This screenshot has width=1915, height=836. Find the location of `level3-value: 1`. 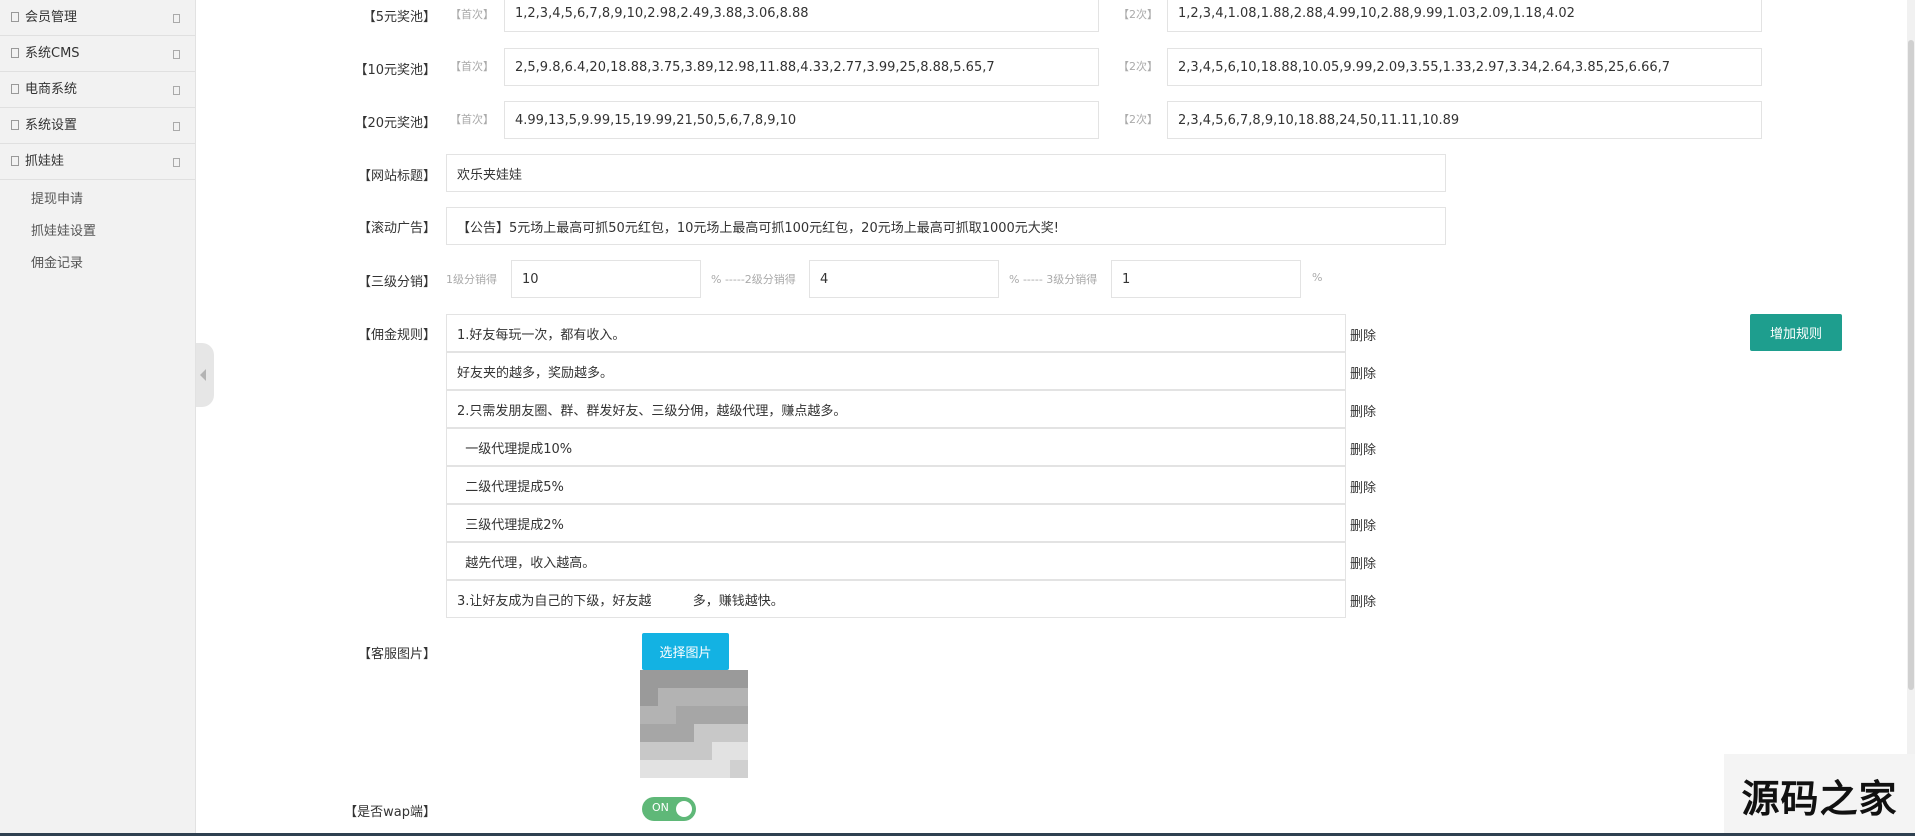

level3-value: 1 is located at coordinates (1126, 279).